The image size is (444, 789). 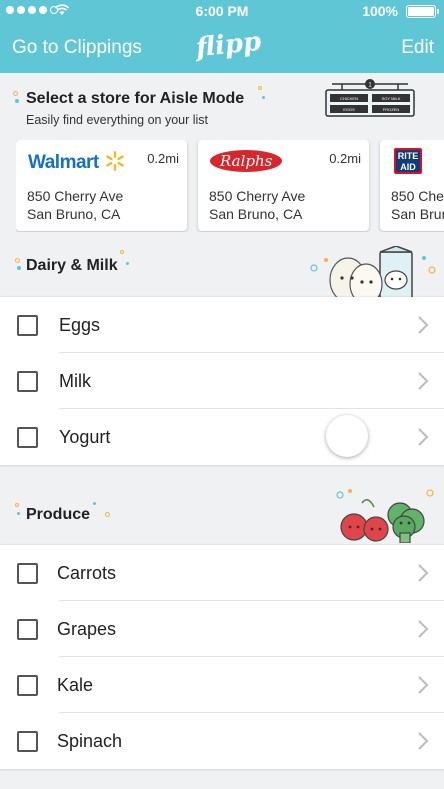 I want to click on dairy-illustration, so click(x=373, y=272).